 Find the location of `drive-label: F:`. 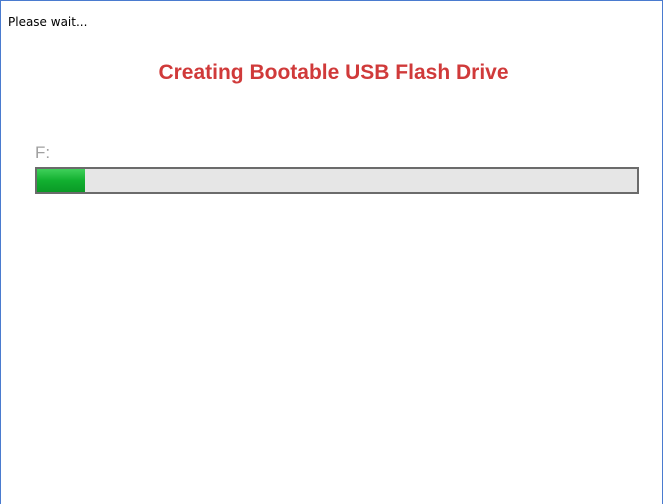

drive-label: F: is located at coordinates (43, 152).